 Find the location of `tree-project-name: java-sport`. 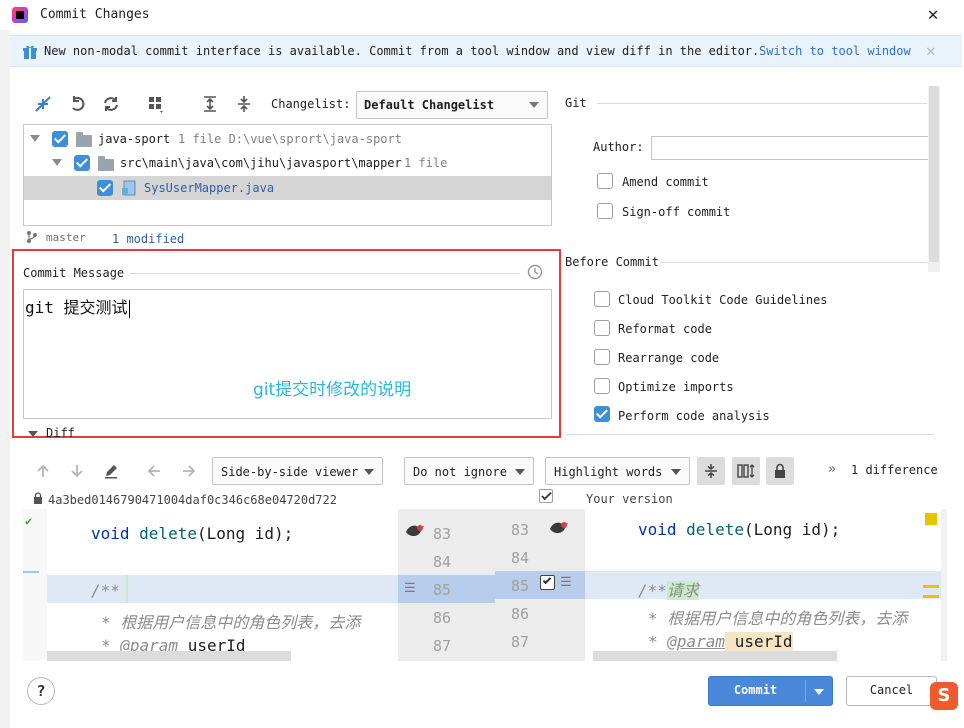

tree-project-name: java-sport is located at coordinates (134, 139).